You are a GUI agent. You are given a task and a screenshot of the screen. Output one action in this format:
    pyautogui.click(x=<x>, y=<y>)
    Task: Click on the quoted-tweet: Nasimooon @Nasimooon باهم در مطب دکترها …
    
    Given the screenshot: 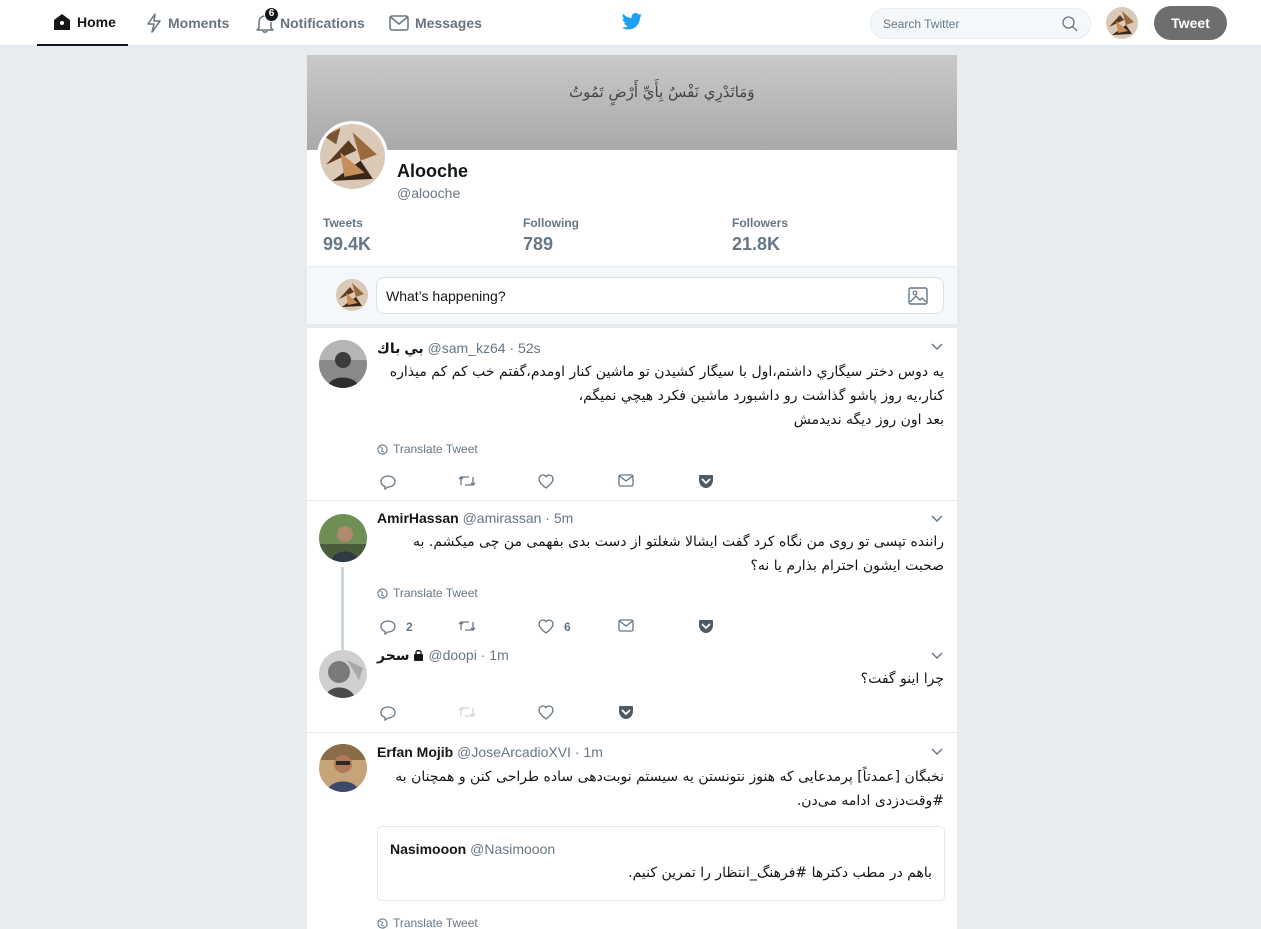 What is the action you would take?
    pyautogui.click(x=661, y=863)
    